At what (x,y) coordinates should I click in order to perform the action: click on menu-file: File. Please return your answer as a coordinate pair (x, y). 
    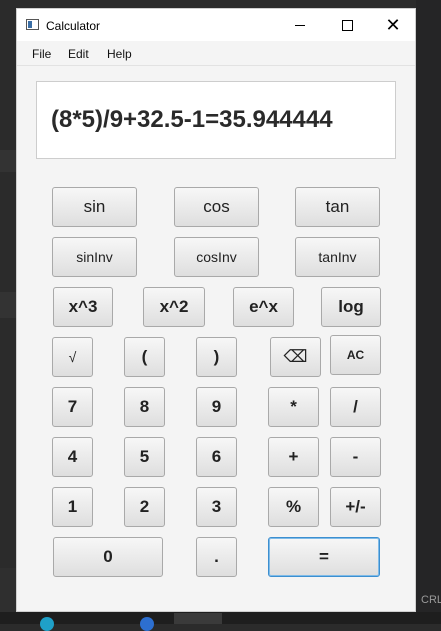
    Looking at the image, I should click on (41, 54).